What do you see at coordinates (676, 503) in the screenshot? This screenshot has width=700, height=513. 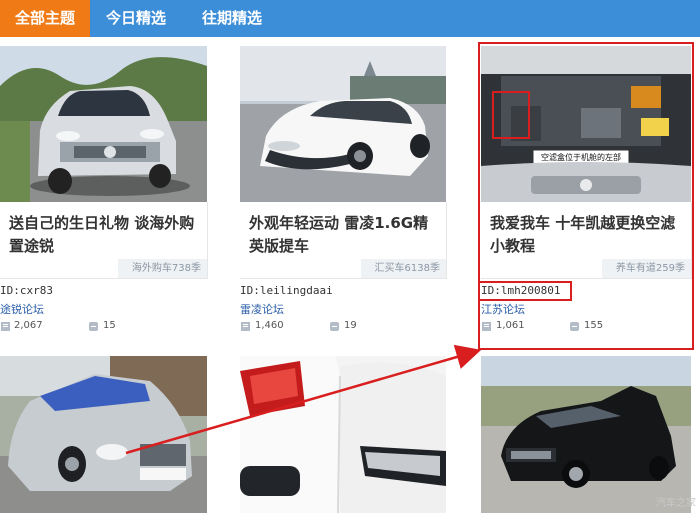 I see `watermark: 汽车之家` at bounding box center [676, 503].